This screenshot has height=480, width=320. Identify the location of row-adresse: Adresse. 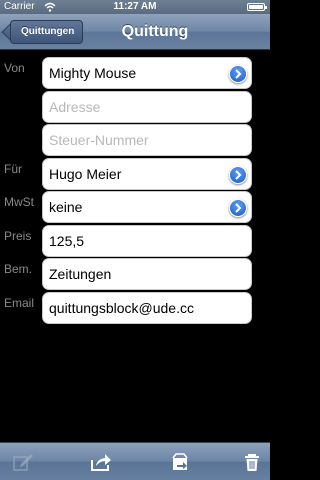
(135, 107).